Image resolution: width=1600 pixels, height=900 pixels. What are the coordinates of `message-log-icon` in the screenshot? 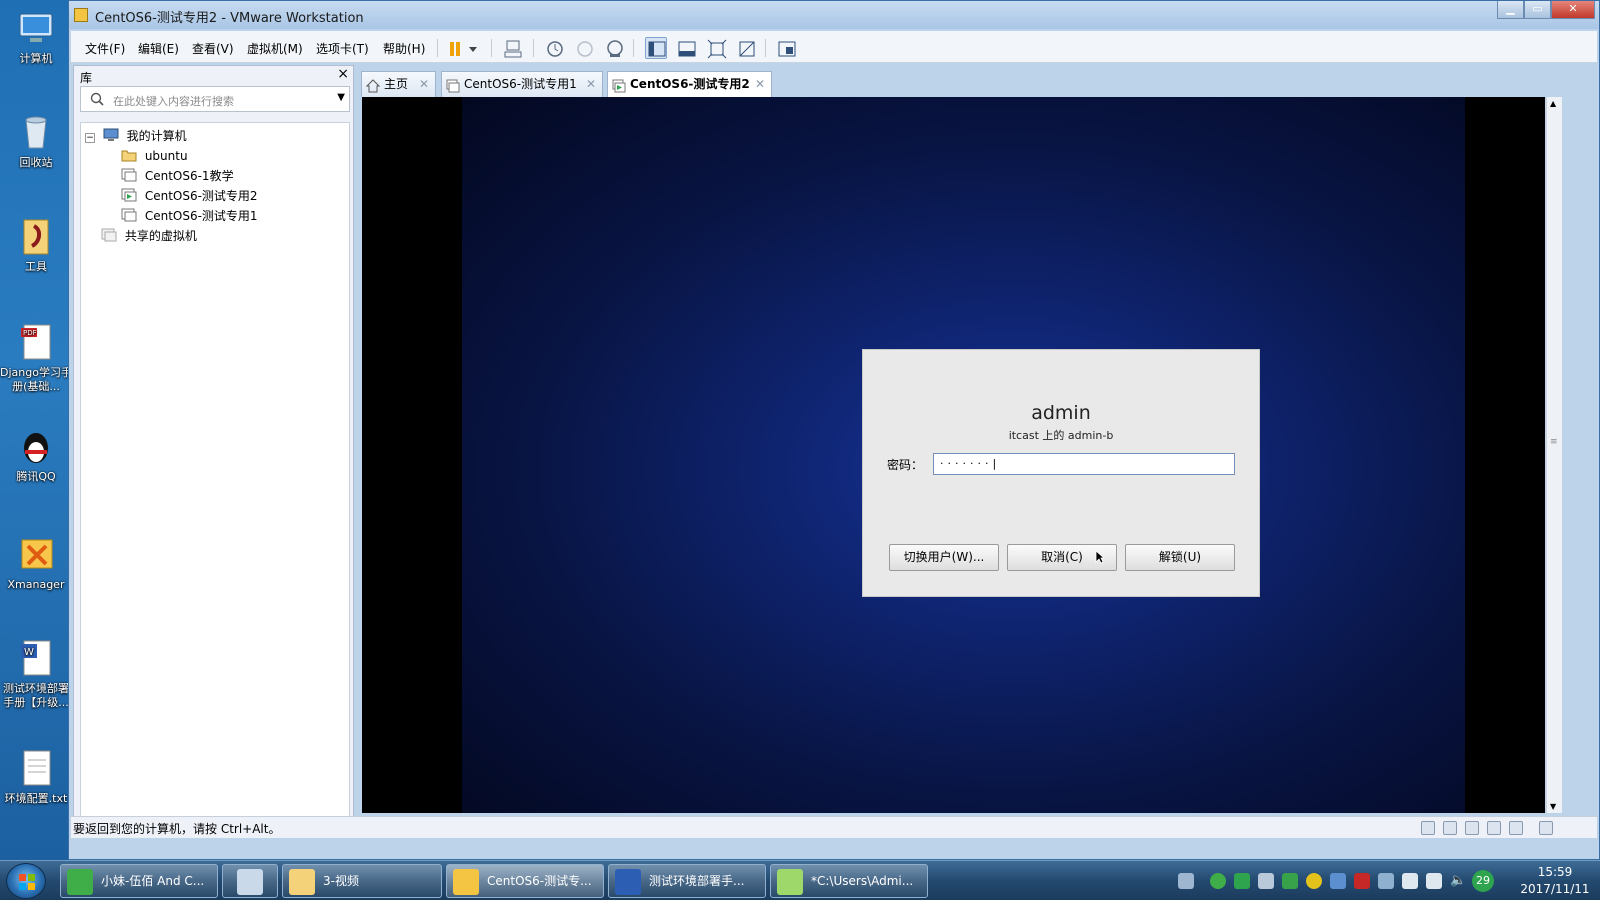 It's located at (1546, 828).